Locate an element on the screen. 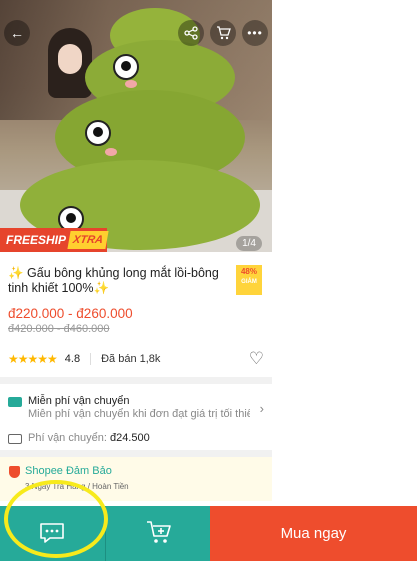 This screenshot has width=417, height=561. cart-button is located at coordinates (223, 33).